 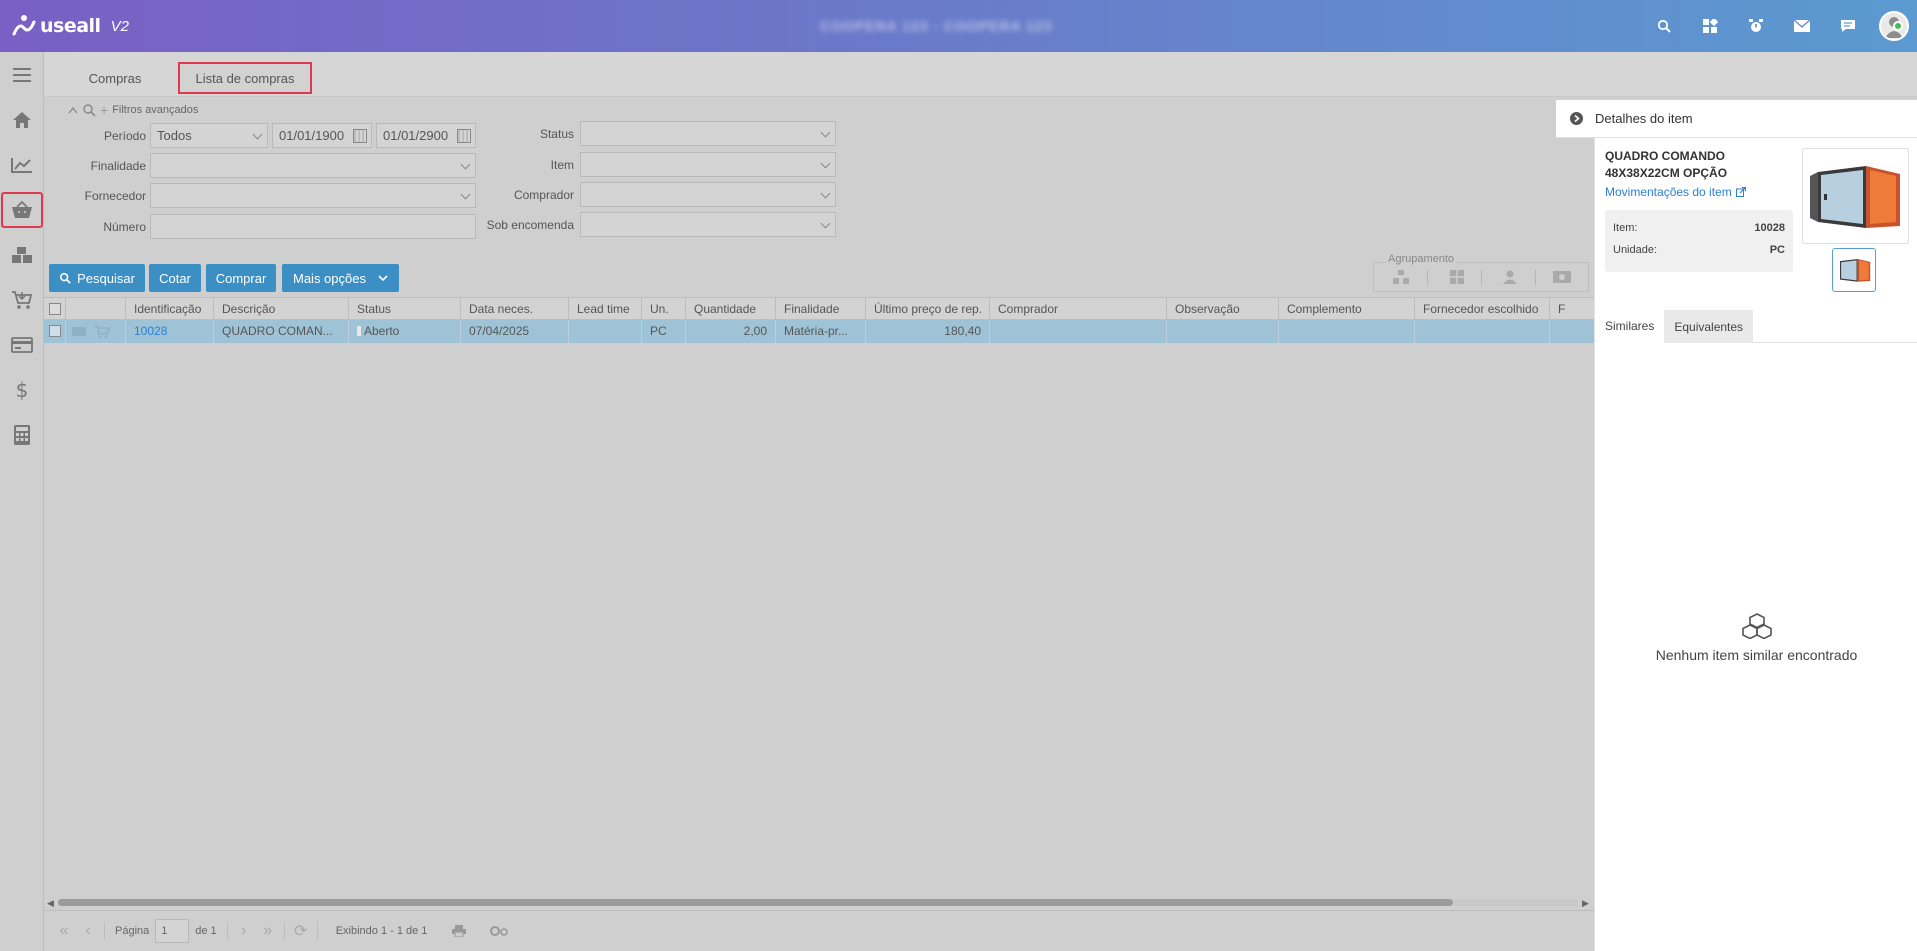 What do you see at coordinates (1482, 331) in the screenshot?
I see `cell-fornecedor-escolhido` at bounding box center [1482, 331].